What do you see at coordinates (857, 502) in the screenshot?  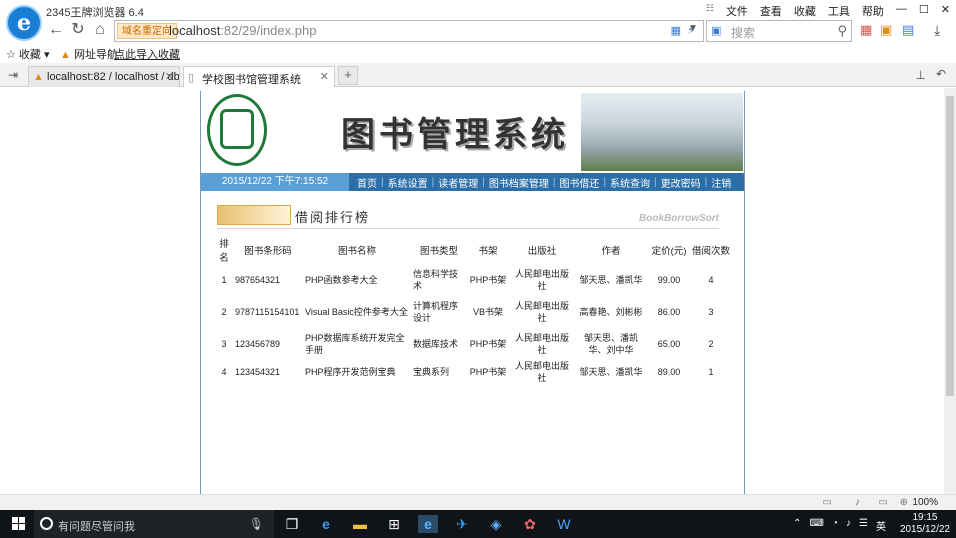 I see `sound-icon: ♪` at bounding box center [857, 502].